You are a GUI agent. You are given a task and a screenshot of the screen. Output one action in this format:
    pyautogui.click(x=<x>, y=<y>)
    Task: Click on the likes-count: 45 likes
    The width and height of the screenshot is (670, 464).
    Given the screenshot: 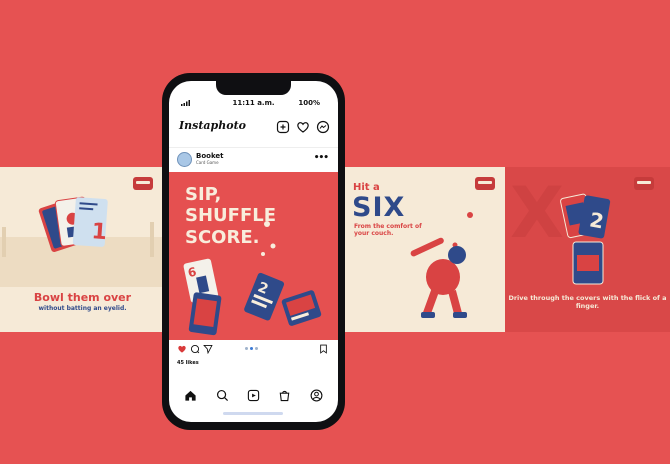 What is the action you would take?
    pyautogui.click(x=188, y=363)
    